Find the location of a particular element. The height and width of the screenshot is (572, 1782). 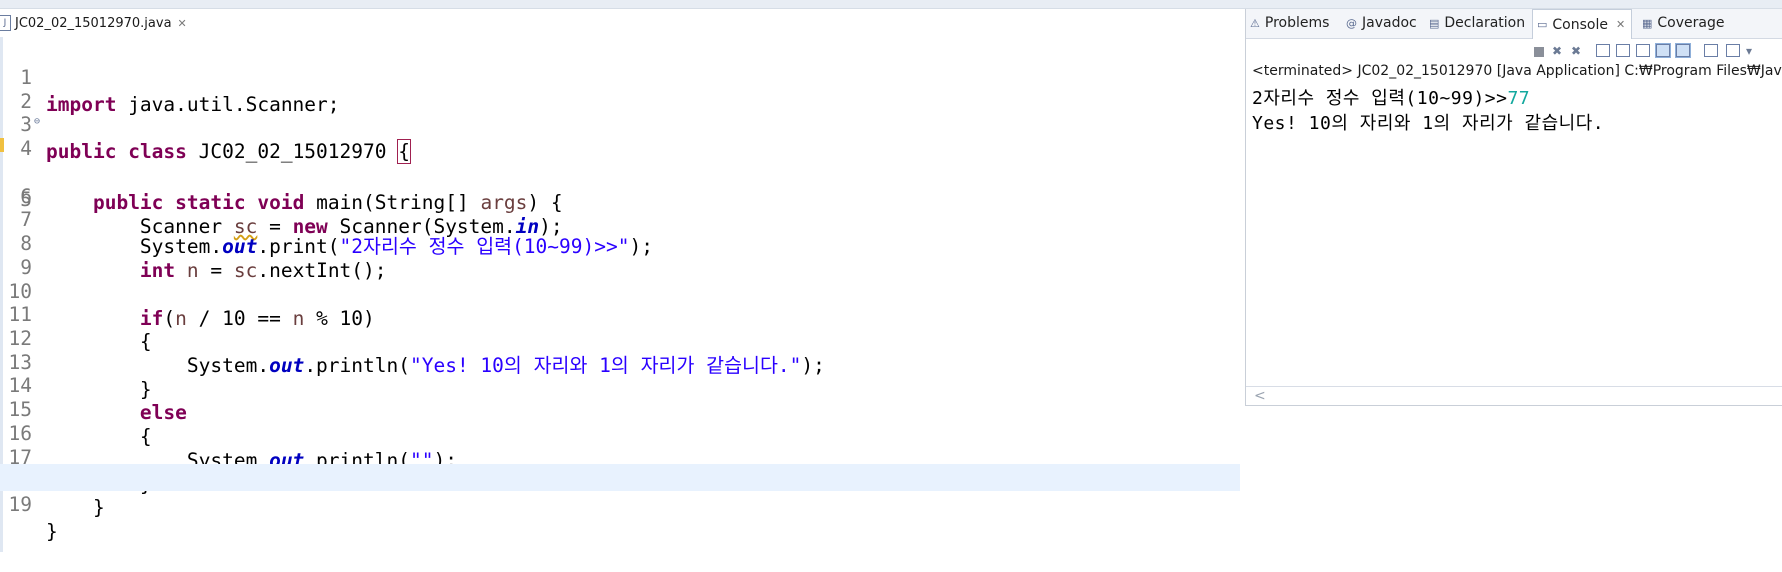

horizontal-scrollbar: < is located at coordinates (1514, 395).